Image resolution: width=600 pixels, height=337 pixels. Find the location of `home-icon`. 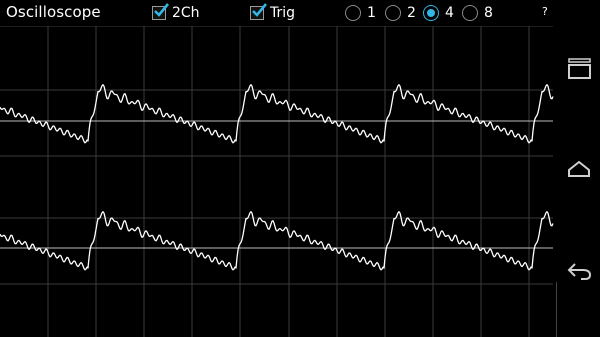

home-icon is located at coordinates (579, 170).